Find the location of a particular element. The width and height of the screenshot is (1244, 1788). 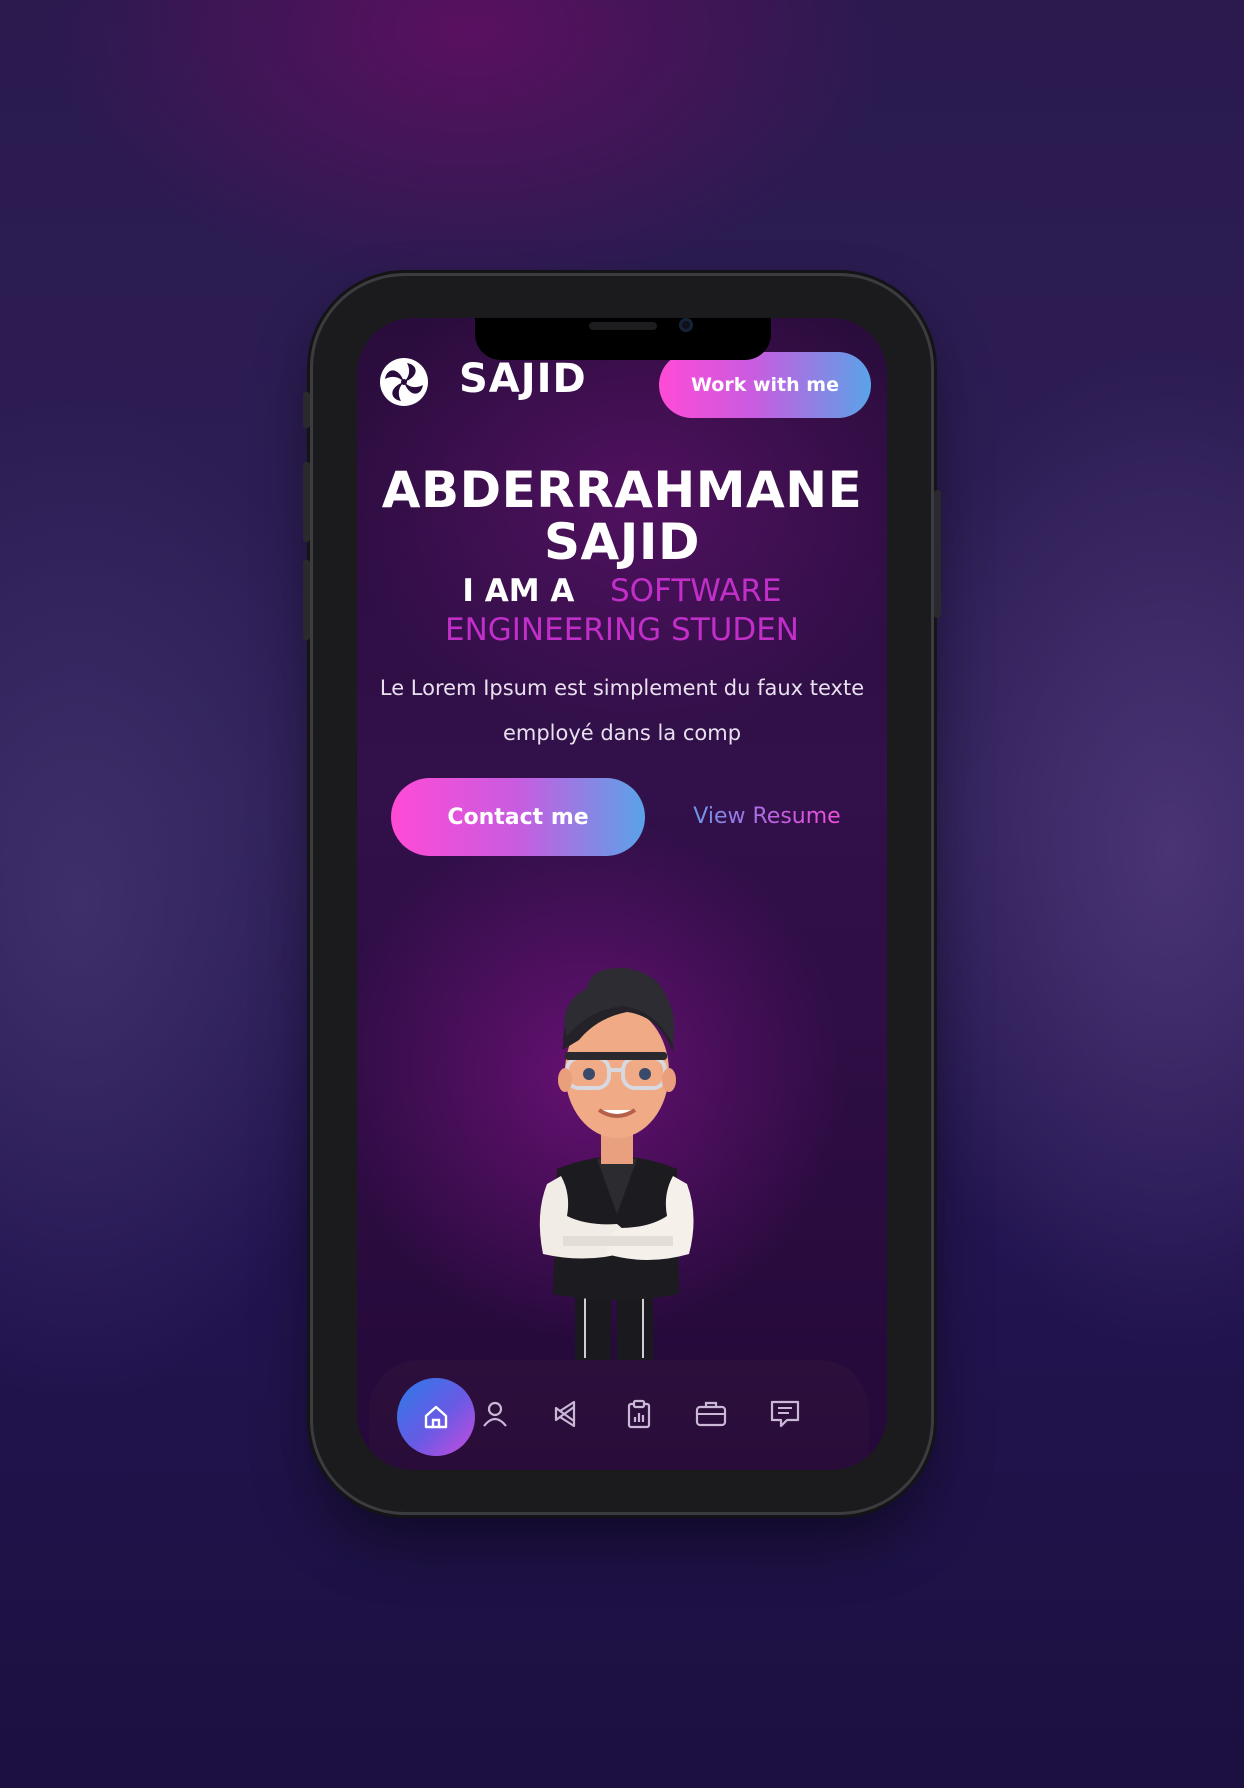

nav-home-button is located at coordinates (436, 1417).